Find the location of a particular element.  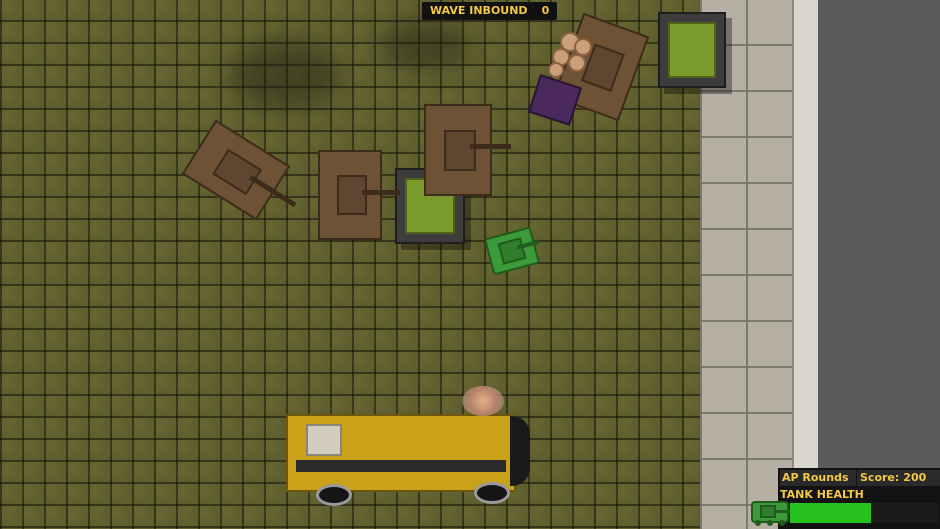

health-bar-fill is located at coordinates (831, 513).